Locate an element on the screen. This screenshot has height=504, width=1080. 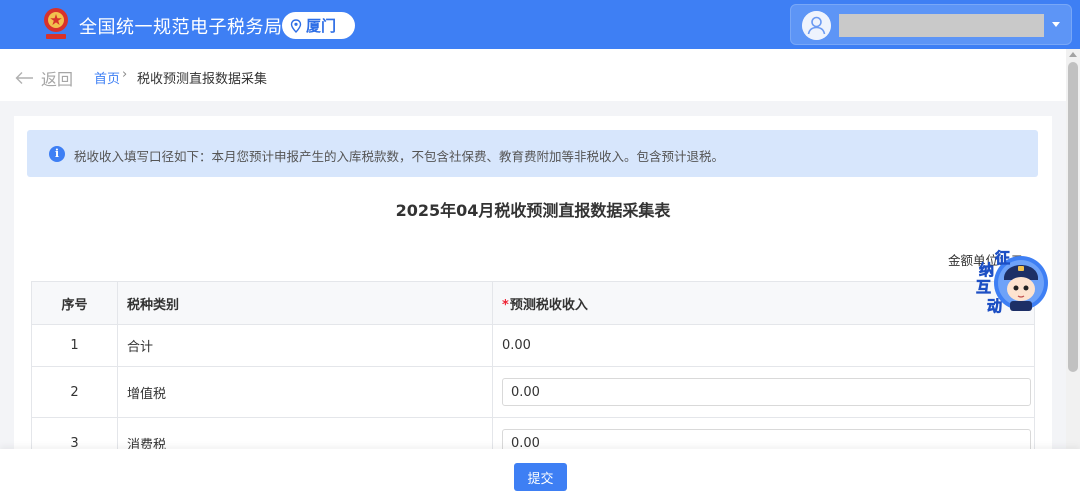
top-header: 全国统一规范电子税务局 厦门 is located at coordinates (540, 24).